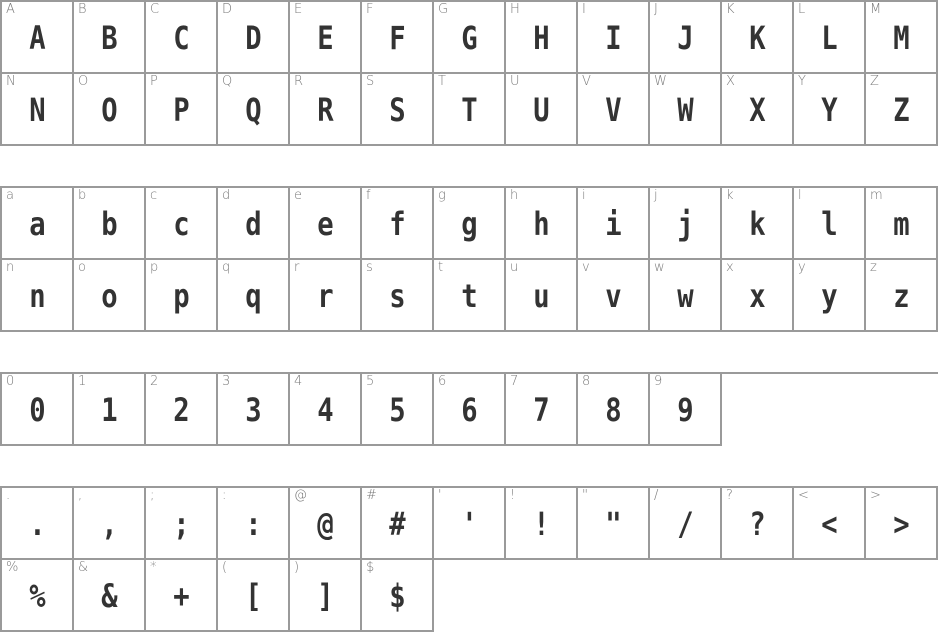  Describe the element at coordinates (326, 410) in the screenshot. I see `glyph-cell: 44` at that location.